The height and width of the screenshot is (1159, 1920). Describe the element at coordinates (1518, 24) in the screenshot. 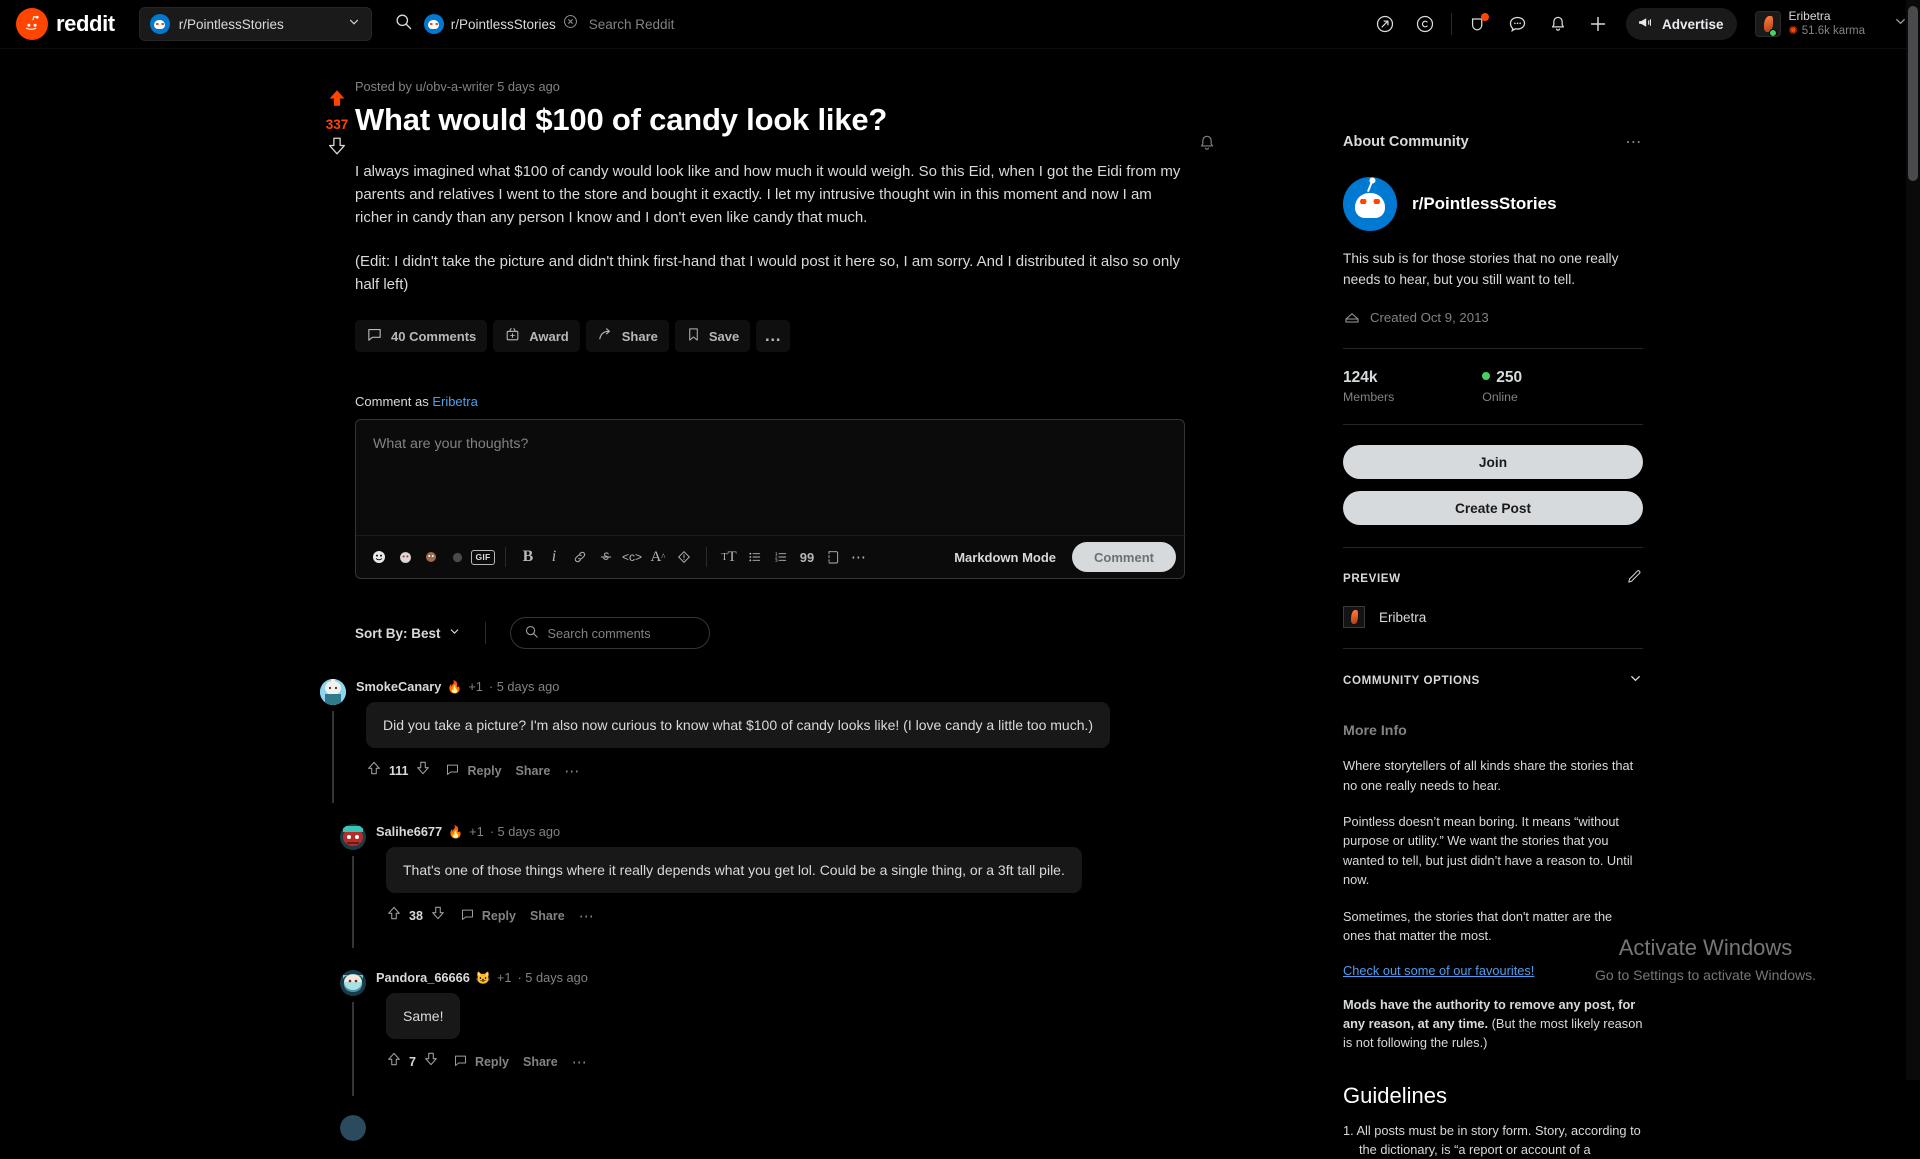

I see `chat-icon` at that location.